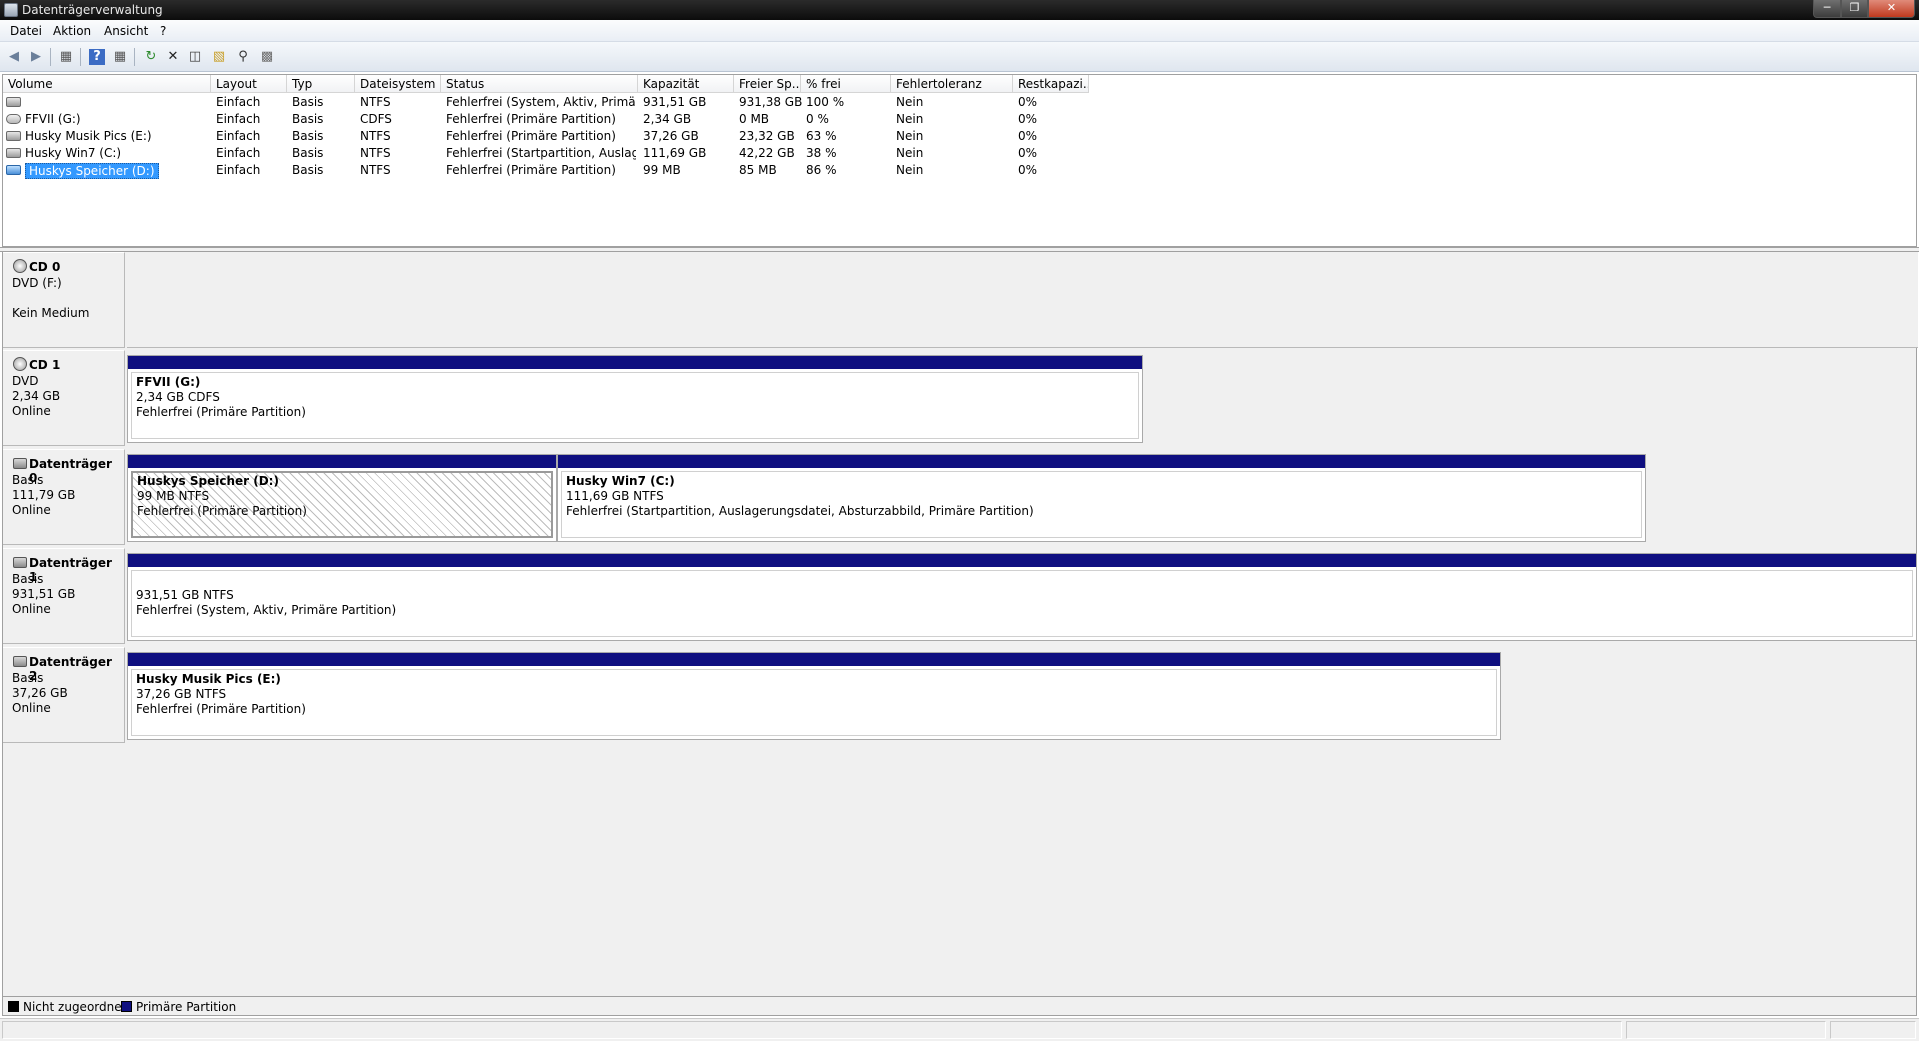 This screenshot has height=1041, width=1919. I want to click on open-folder-icon: ▧, so click(219, 57).